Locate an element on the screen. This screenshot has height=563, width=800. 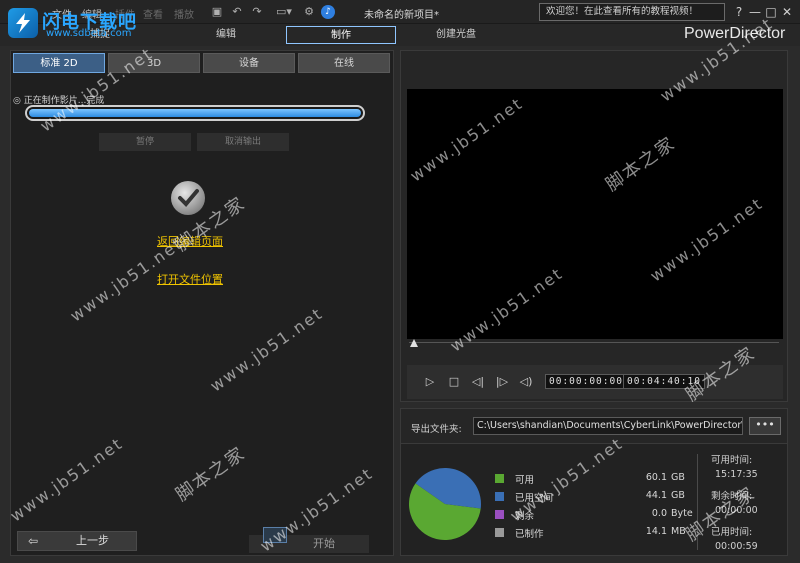
previous-step-button: ⇦ 上一步 is located at coordinates (77, 541).